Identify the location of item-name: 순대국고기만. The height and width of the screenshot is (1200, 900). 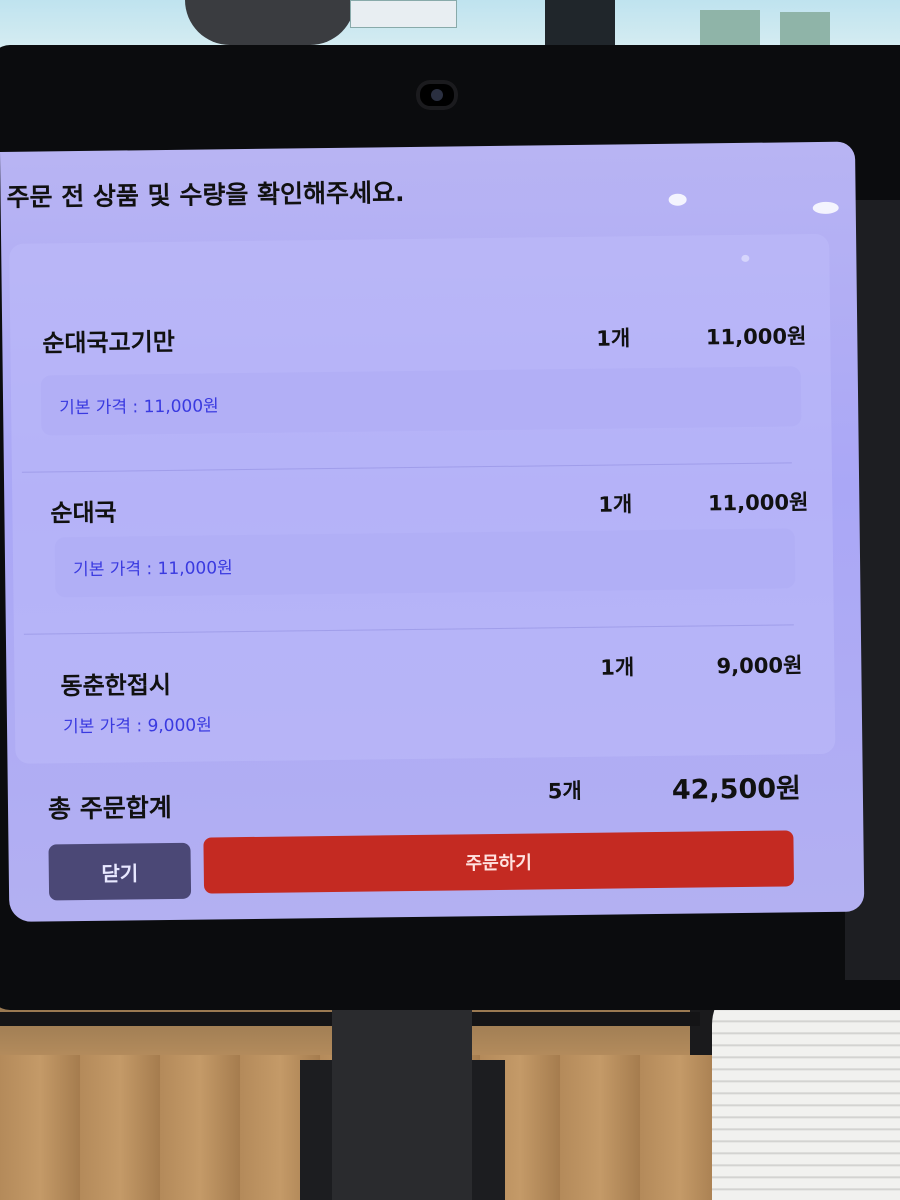
(108, 342).